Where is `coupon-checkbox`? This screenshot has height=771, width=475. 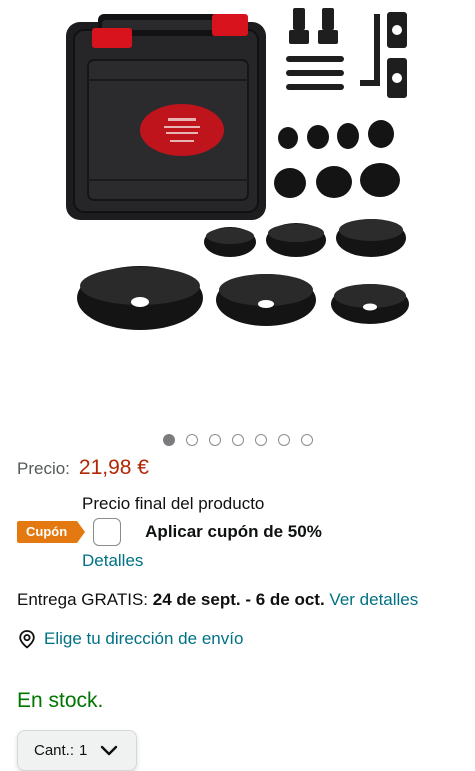
coupon-checkbox is located at coordinates (107, 532).